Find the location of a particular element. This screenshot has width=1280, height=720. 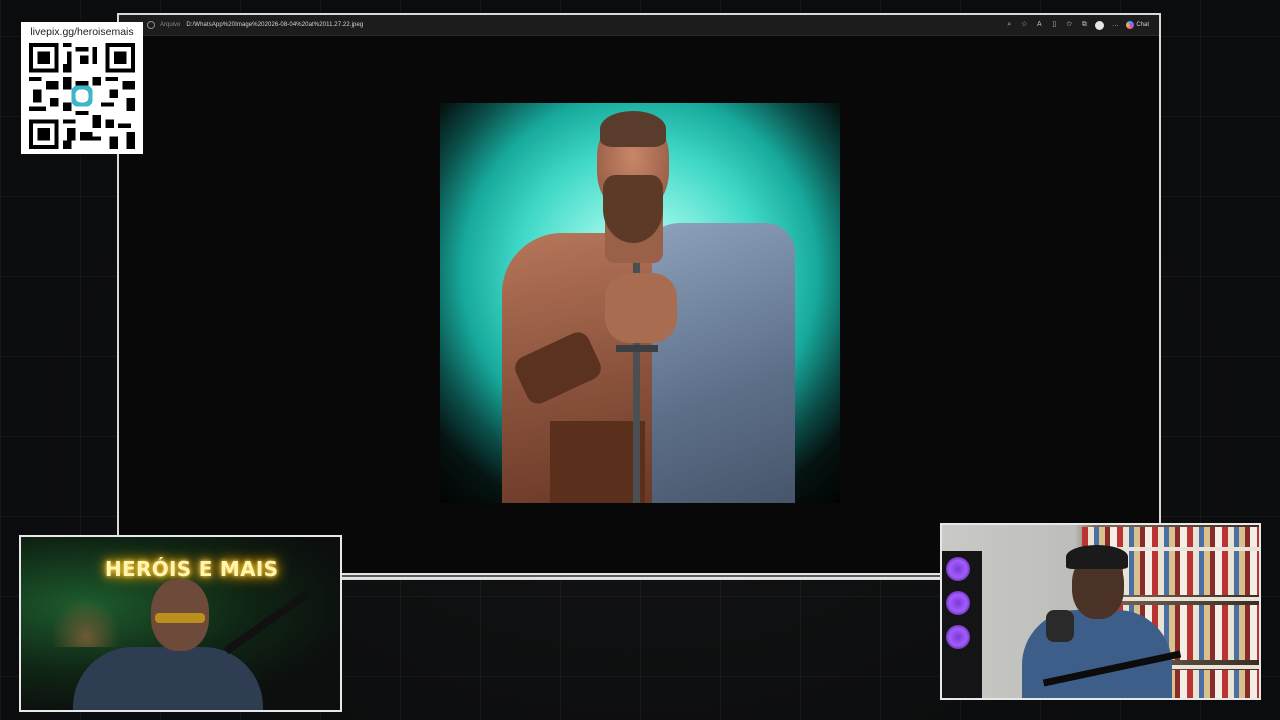

collectible-figures is located at coordinates (86, 622).